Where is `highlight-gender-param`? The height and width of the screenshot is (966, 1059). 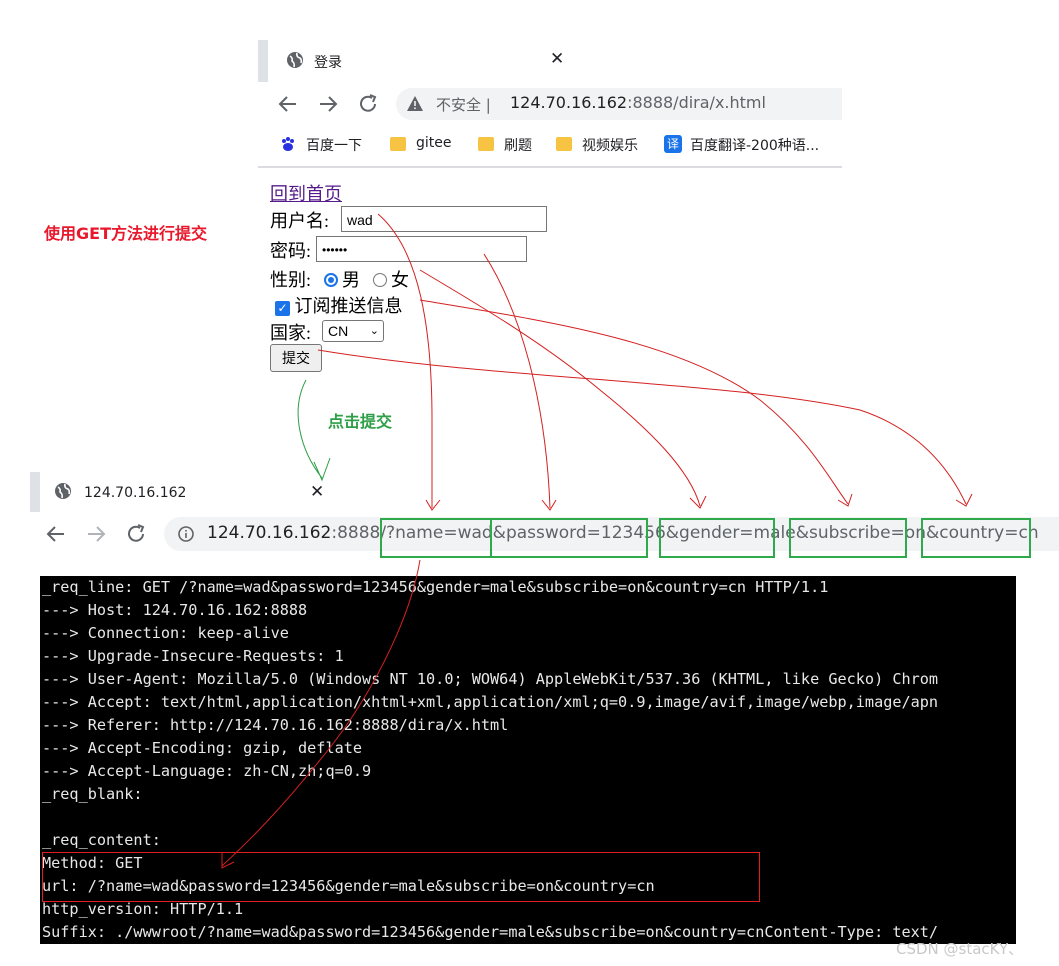
highlight-gender-param is located at coordinates (717, 538).